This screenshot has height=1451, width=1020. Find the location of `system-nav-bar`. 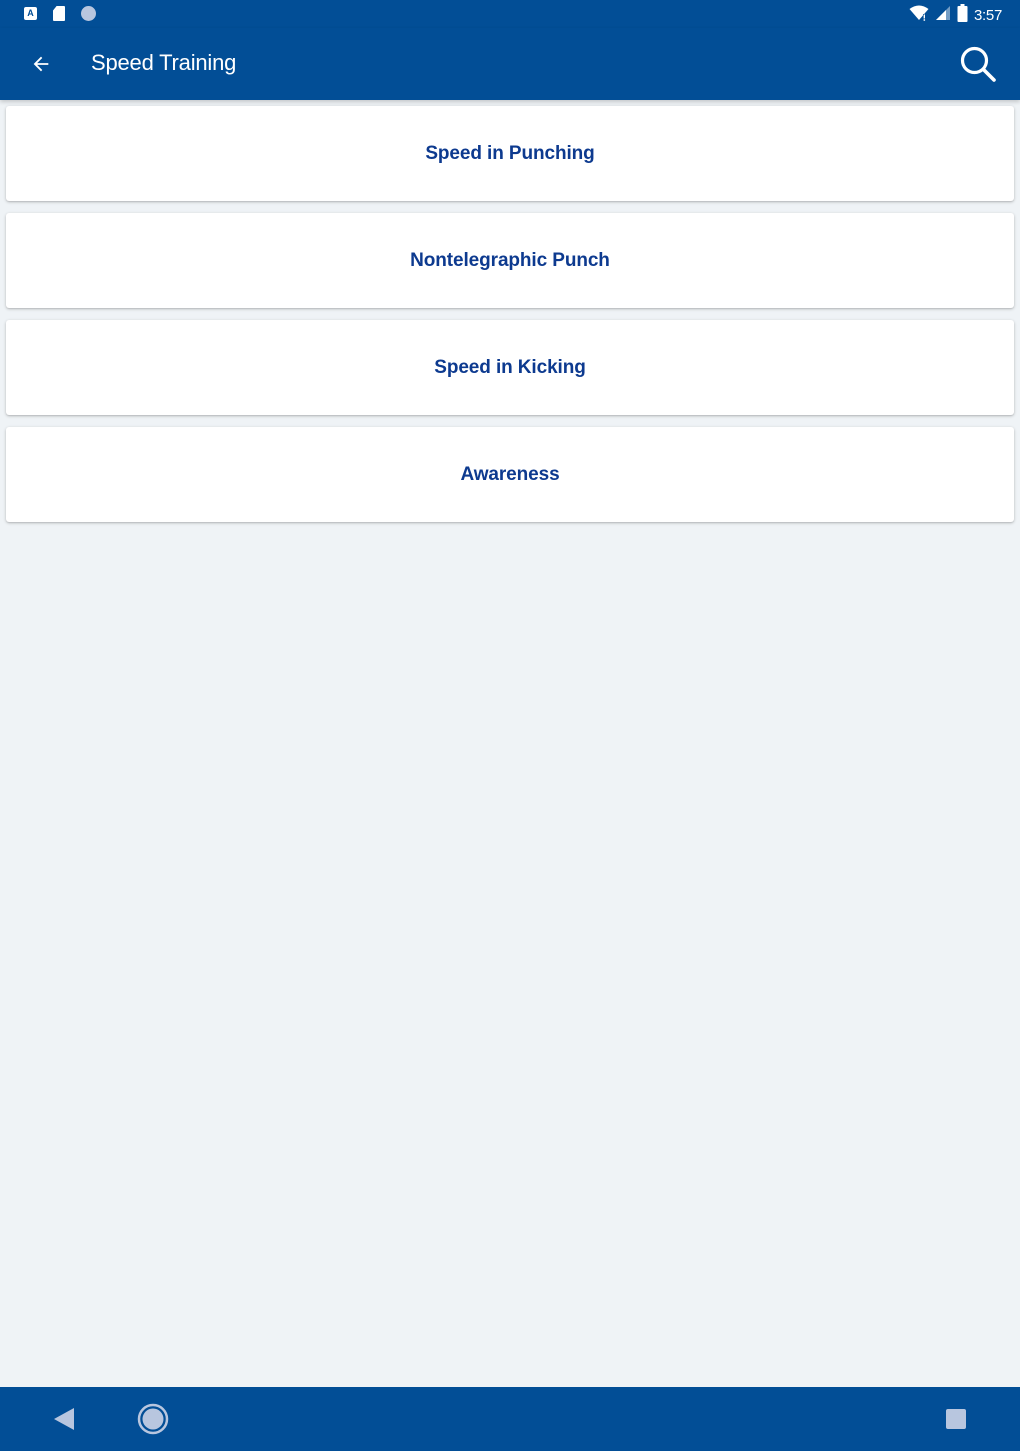

system-nav-bar is located at coordinates (510, 1419).